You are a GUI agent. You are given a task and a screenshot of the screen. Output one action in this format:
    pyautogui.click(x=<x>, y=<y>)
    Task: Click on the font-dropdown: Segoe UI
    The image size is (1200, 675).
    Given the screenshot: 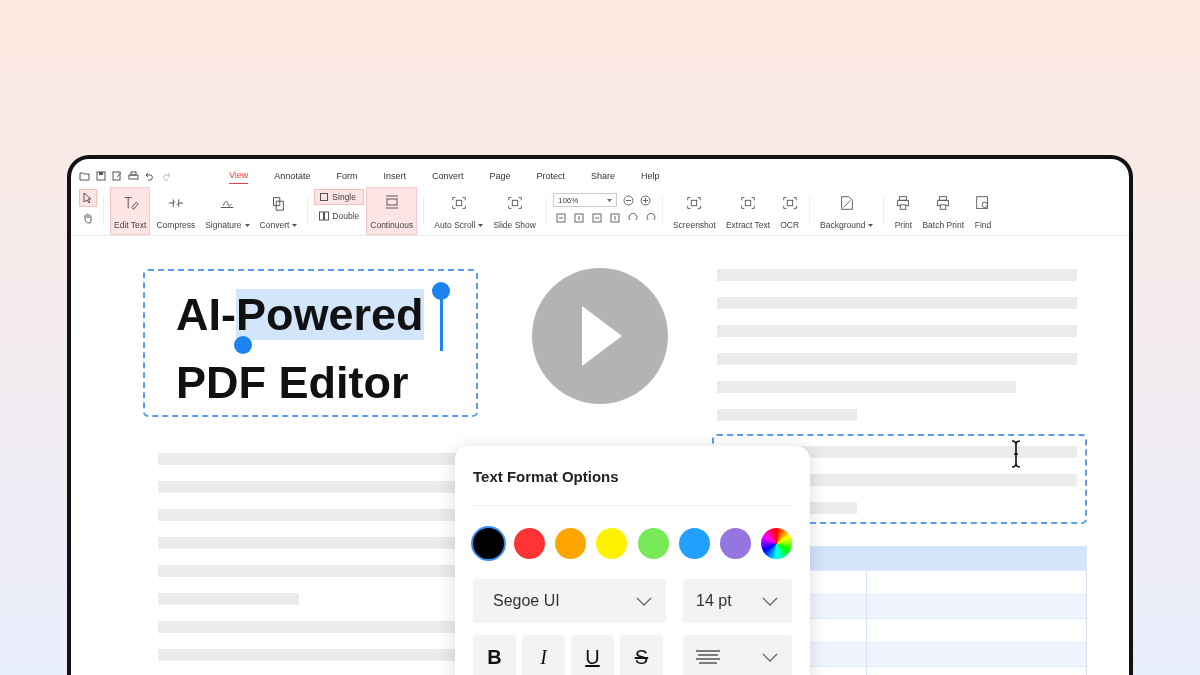 What is the action you would take?
    pyautogui.click(x=569, y=601)
    